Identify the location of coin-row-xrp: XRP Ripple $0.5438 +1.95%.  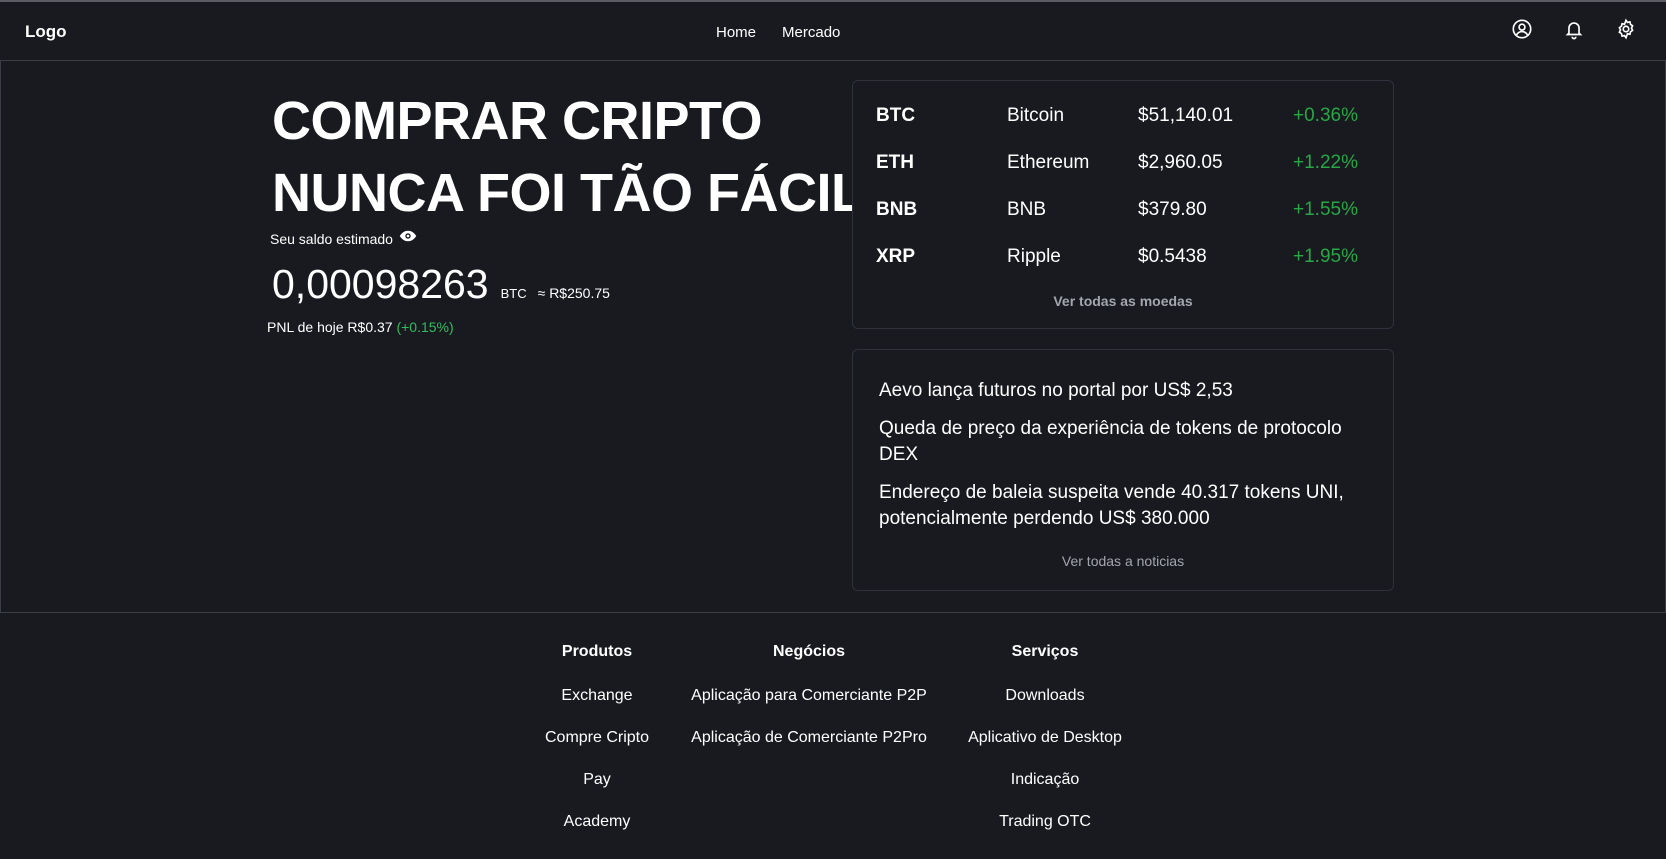
(1126, 258).